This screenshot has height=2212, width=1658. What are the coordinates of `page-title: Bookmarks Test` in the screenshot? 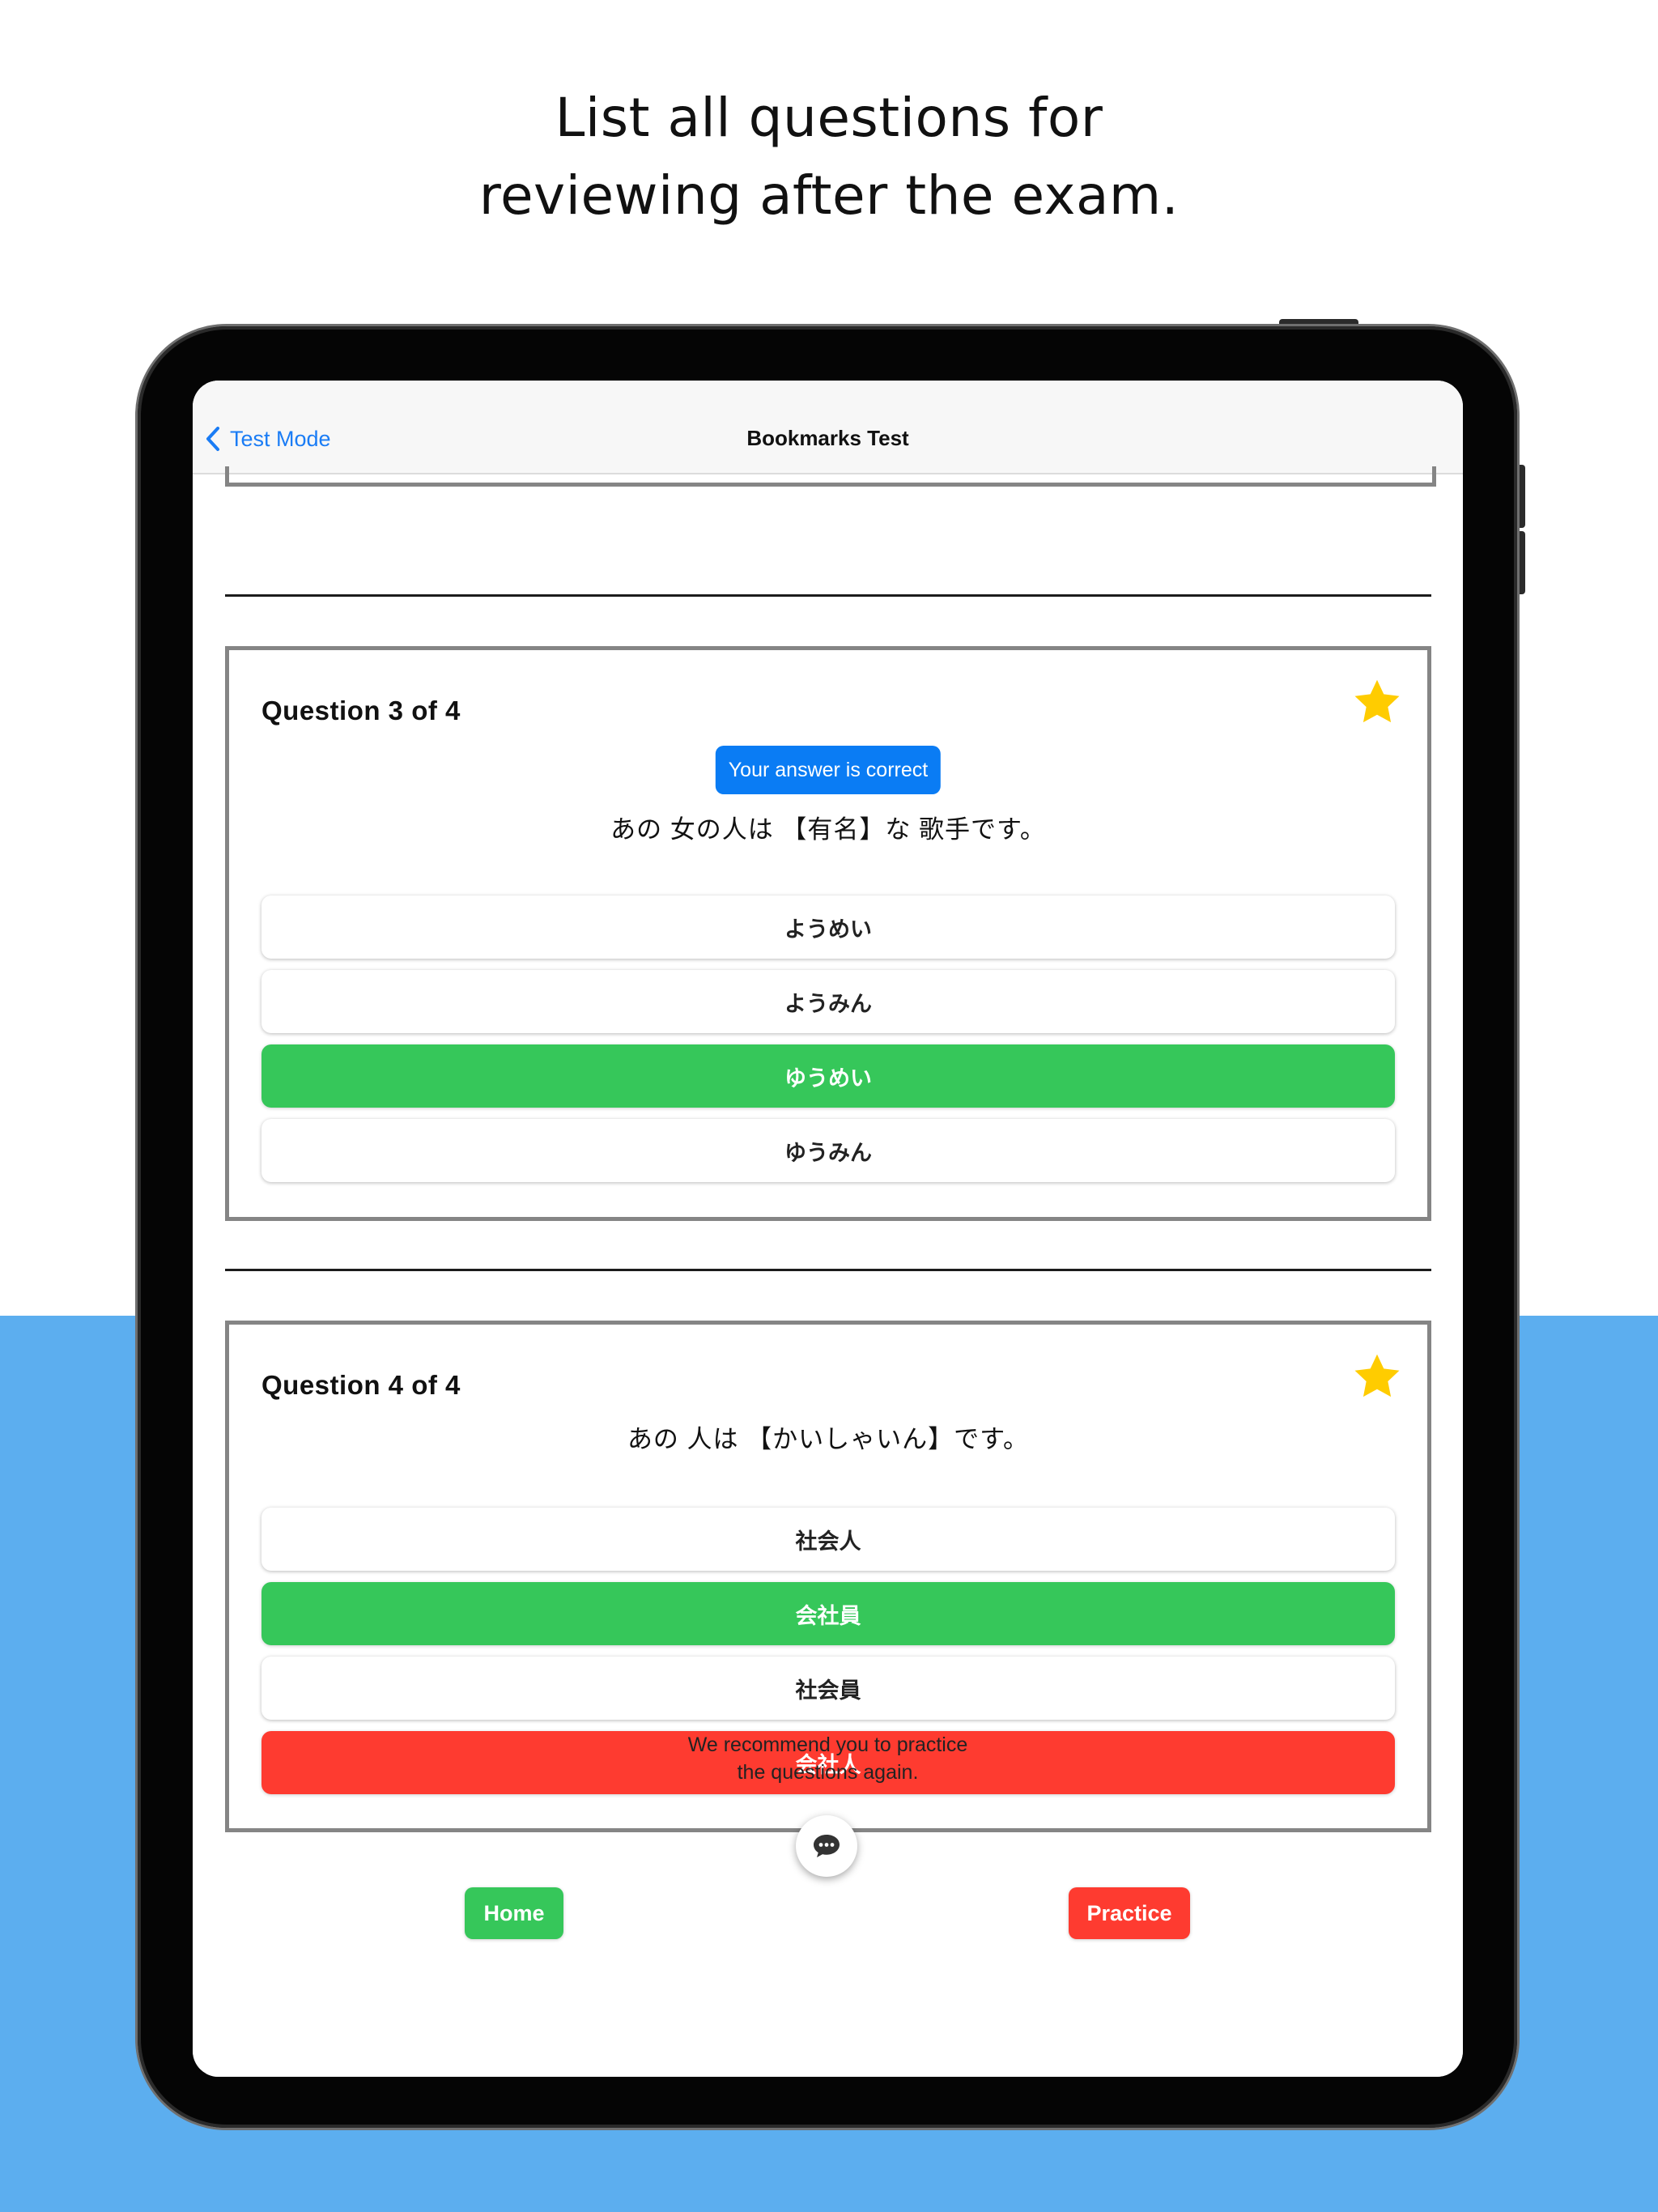 It's located at (827, 438).